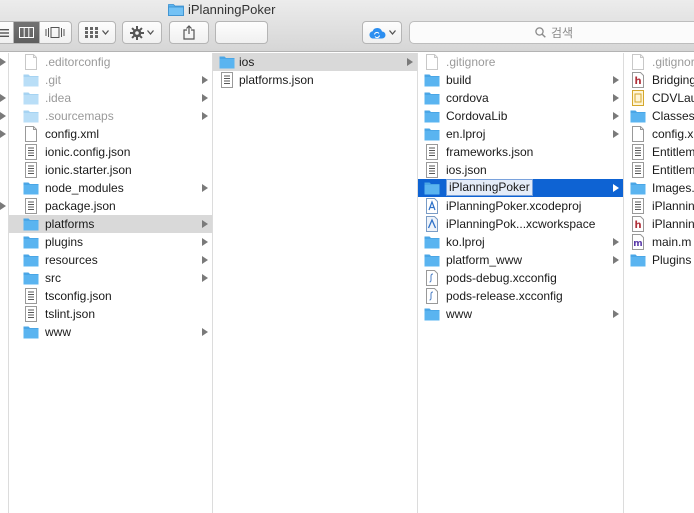 This screenshot has width=694, height=513. What do you see at coordinates (659, 224) in the screenshot?
I see `file-row-iplannin: h iPlannin` at bounding box center [659, 224].